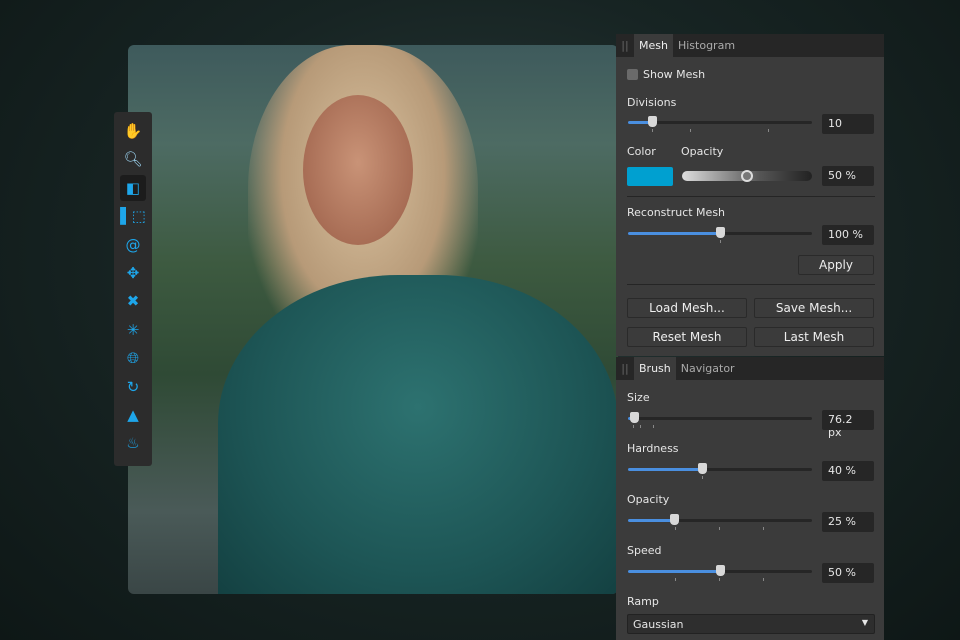 The width and height of the screenshot is (960, 640). What do you see at coordinates (655, 368) in the screenshot?
I see `tab-brush: Brush` at bounding box center [655, 368].